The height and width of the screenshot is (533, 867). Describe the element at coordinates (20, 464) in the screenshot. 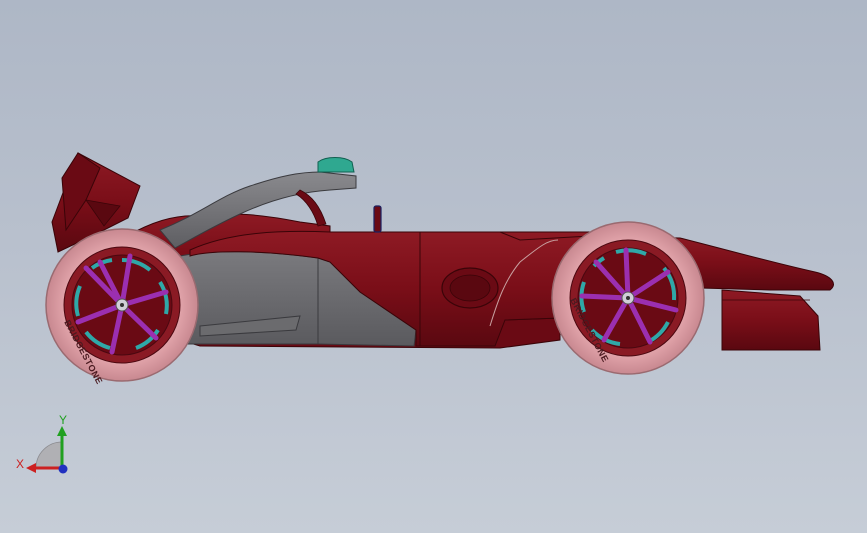

I see `x-axis-label: X` at that location.